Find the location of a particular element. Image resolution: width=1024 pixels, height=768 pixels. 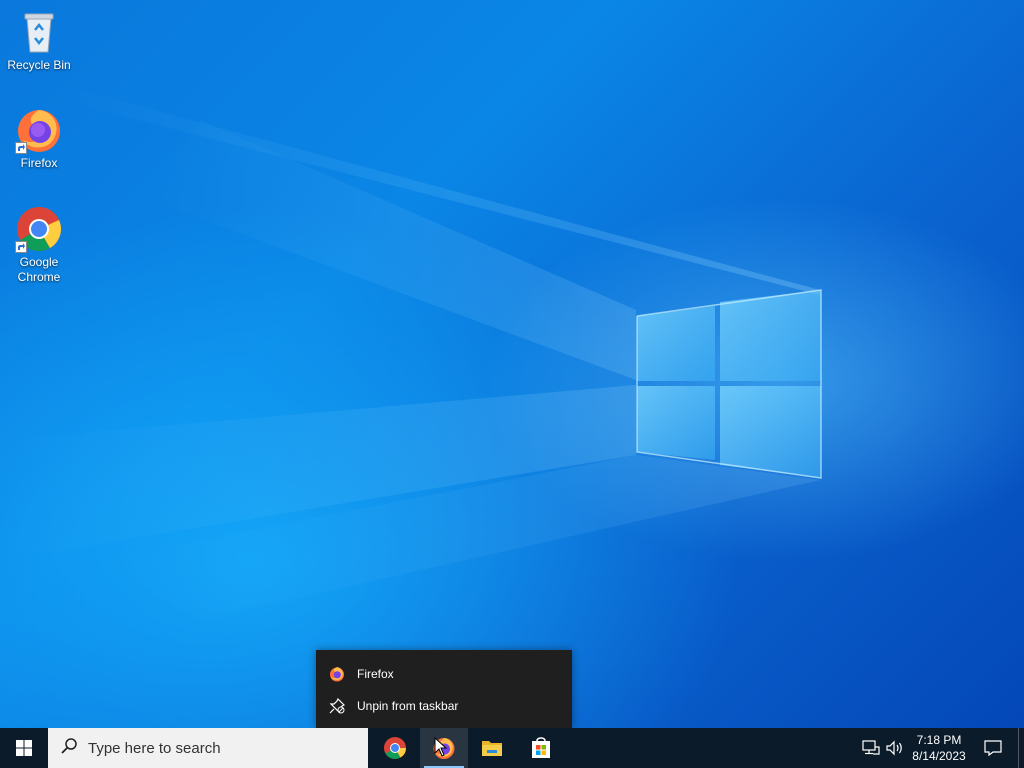

start-button is located at coordinates (24, 748).